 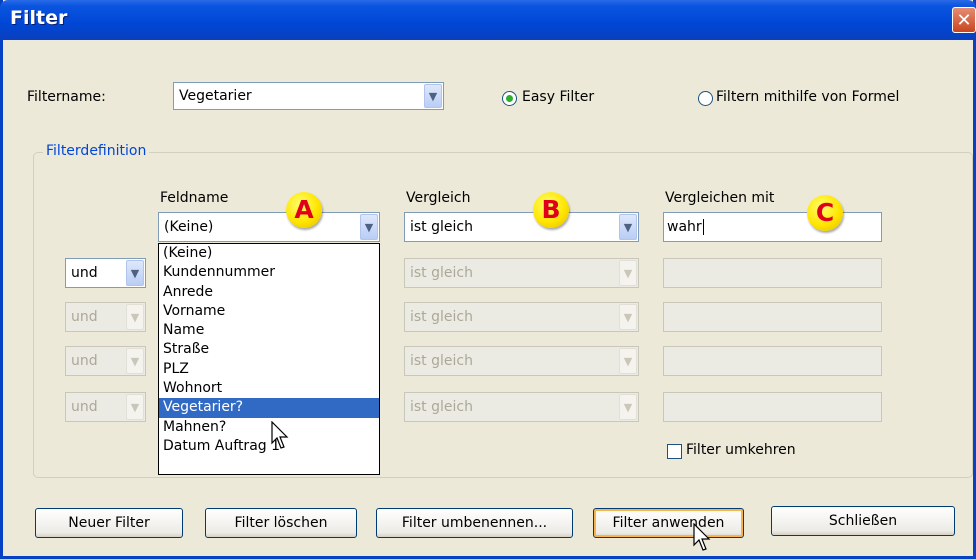 What do you see at coordinates (105, 361) in the screenshot?
I see `row-4-logic-combo: und ▼` at bounding box center [105, 361].